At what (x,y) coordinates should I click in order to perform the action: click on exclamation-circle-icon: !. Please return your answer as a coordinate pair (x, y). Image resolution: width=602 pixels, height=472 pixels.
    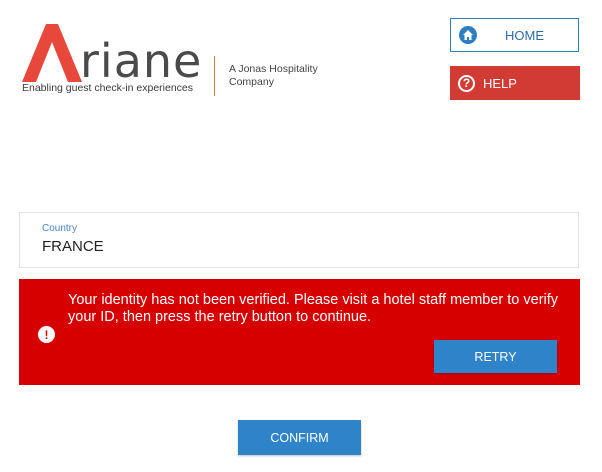
    Looking at the image, I should click on (46, 334).